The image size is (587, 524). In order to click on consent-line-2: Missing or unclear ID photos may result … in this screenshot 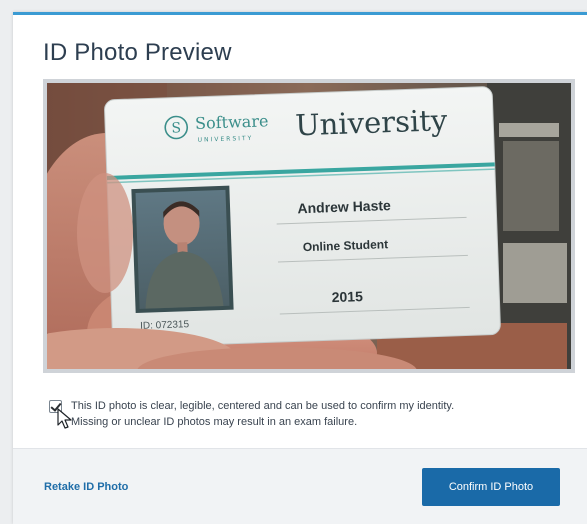, I will do `click(214, 422)`.